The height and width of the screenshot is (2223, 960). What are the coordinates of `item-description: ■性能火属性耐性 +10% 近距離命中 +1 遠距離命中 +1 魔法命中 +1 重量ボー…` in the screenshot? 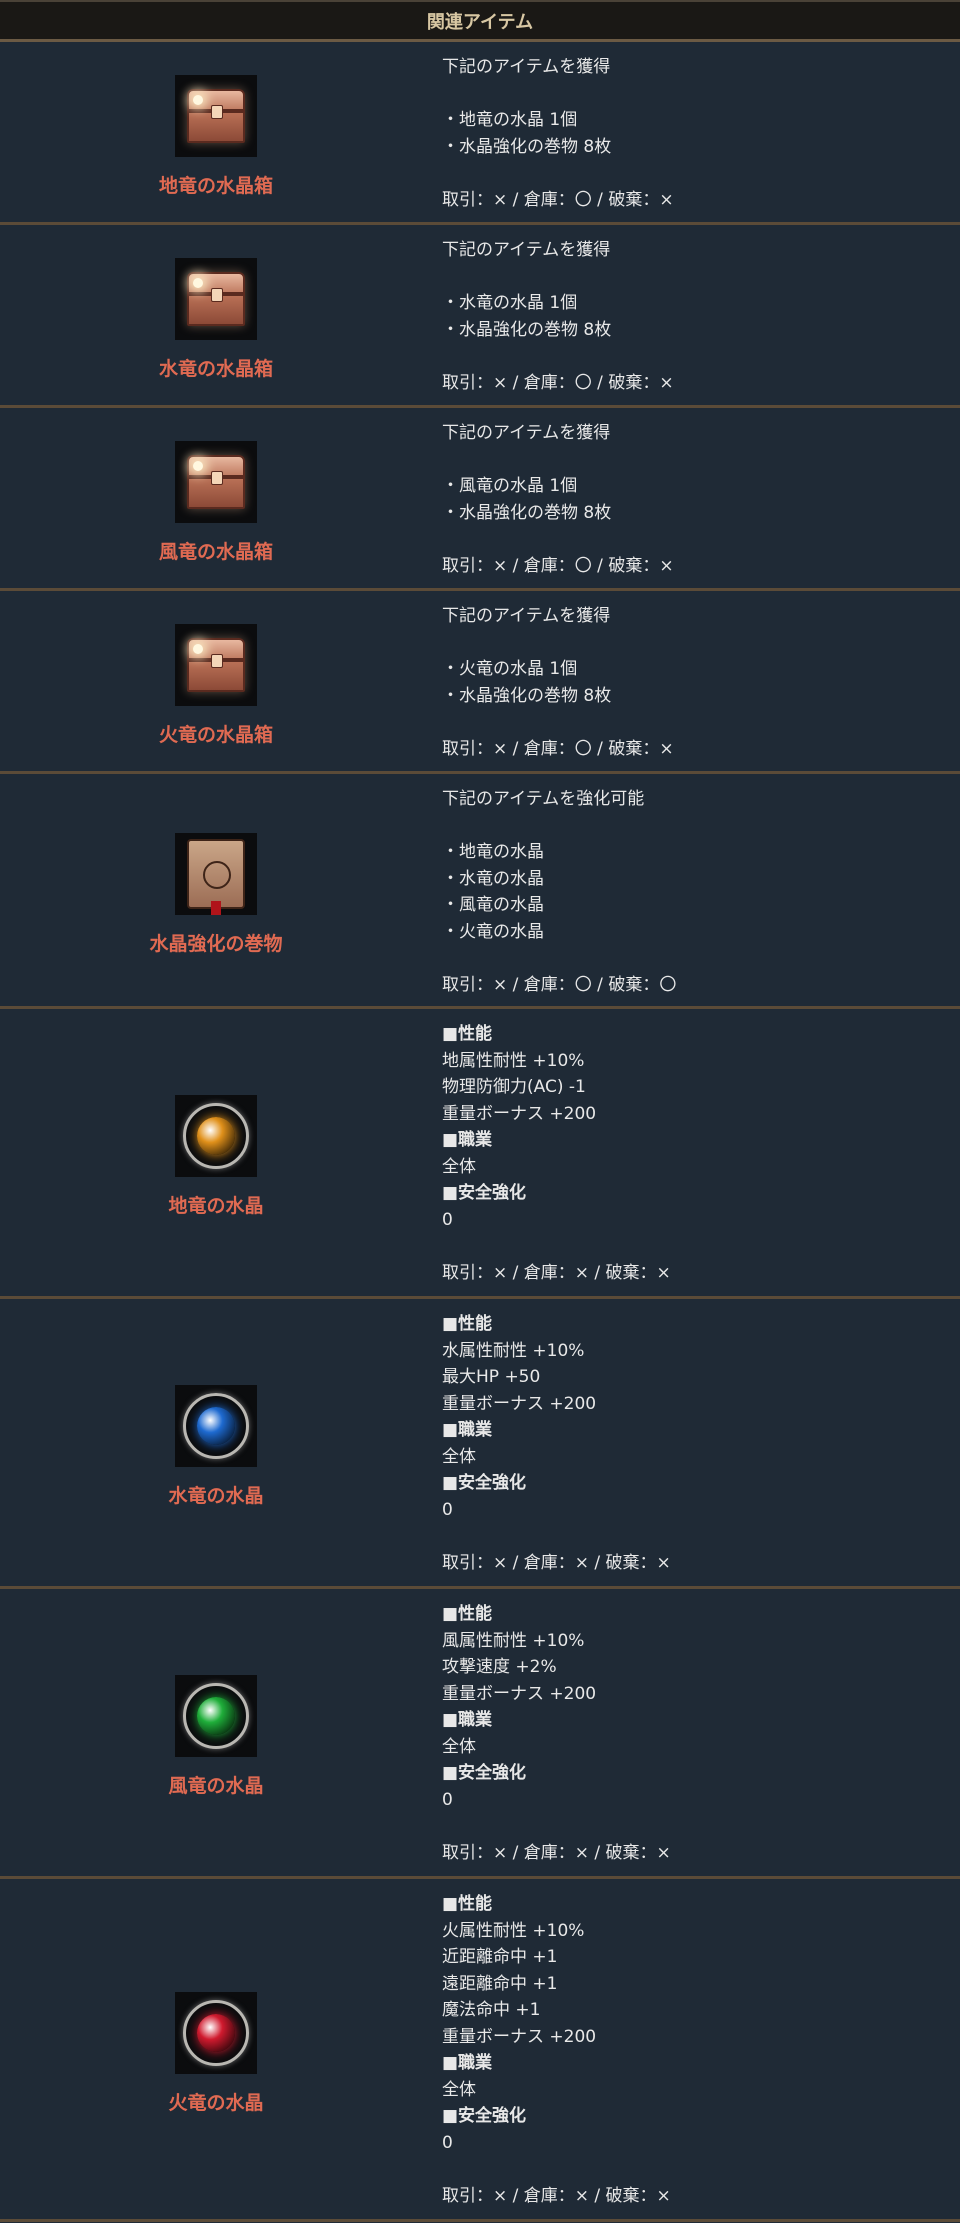 It's located at (696, 2049).